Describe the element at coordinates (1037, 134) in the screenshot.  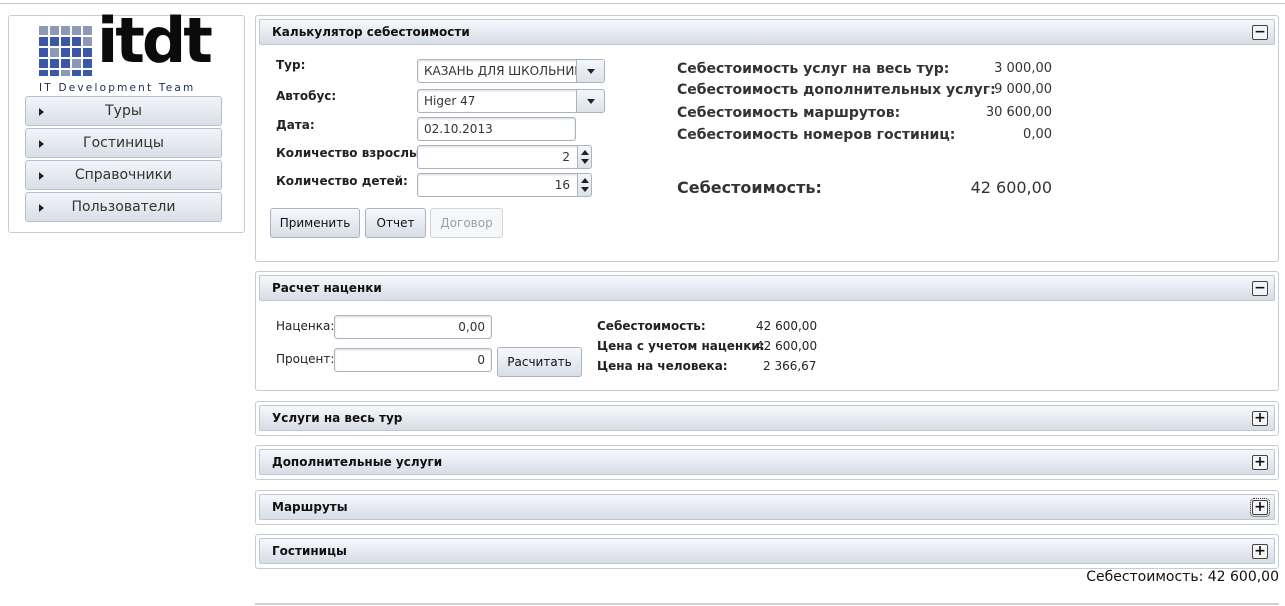
I see `summary-value: 0,00` at that location.